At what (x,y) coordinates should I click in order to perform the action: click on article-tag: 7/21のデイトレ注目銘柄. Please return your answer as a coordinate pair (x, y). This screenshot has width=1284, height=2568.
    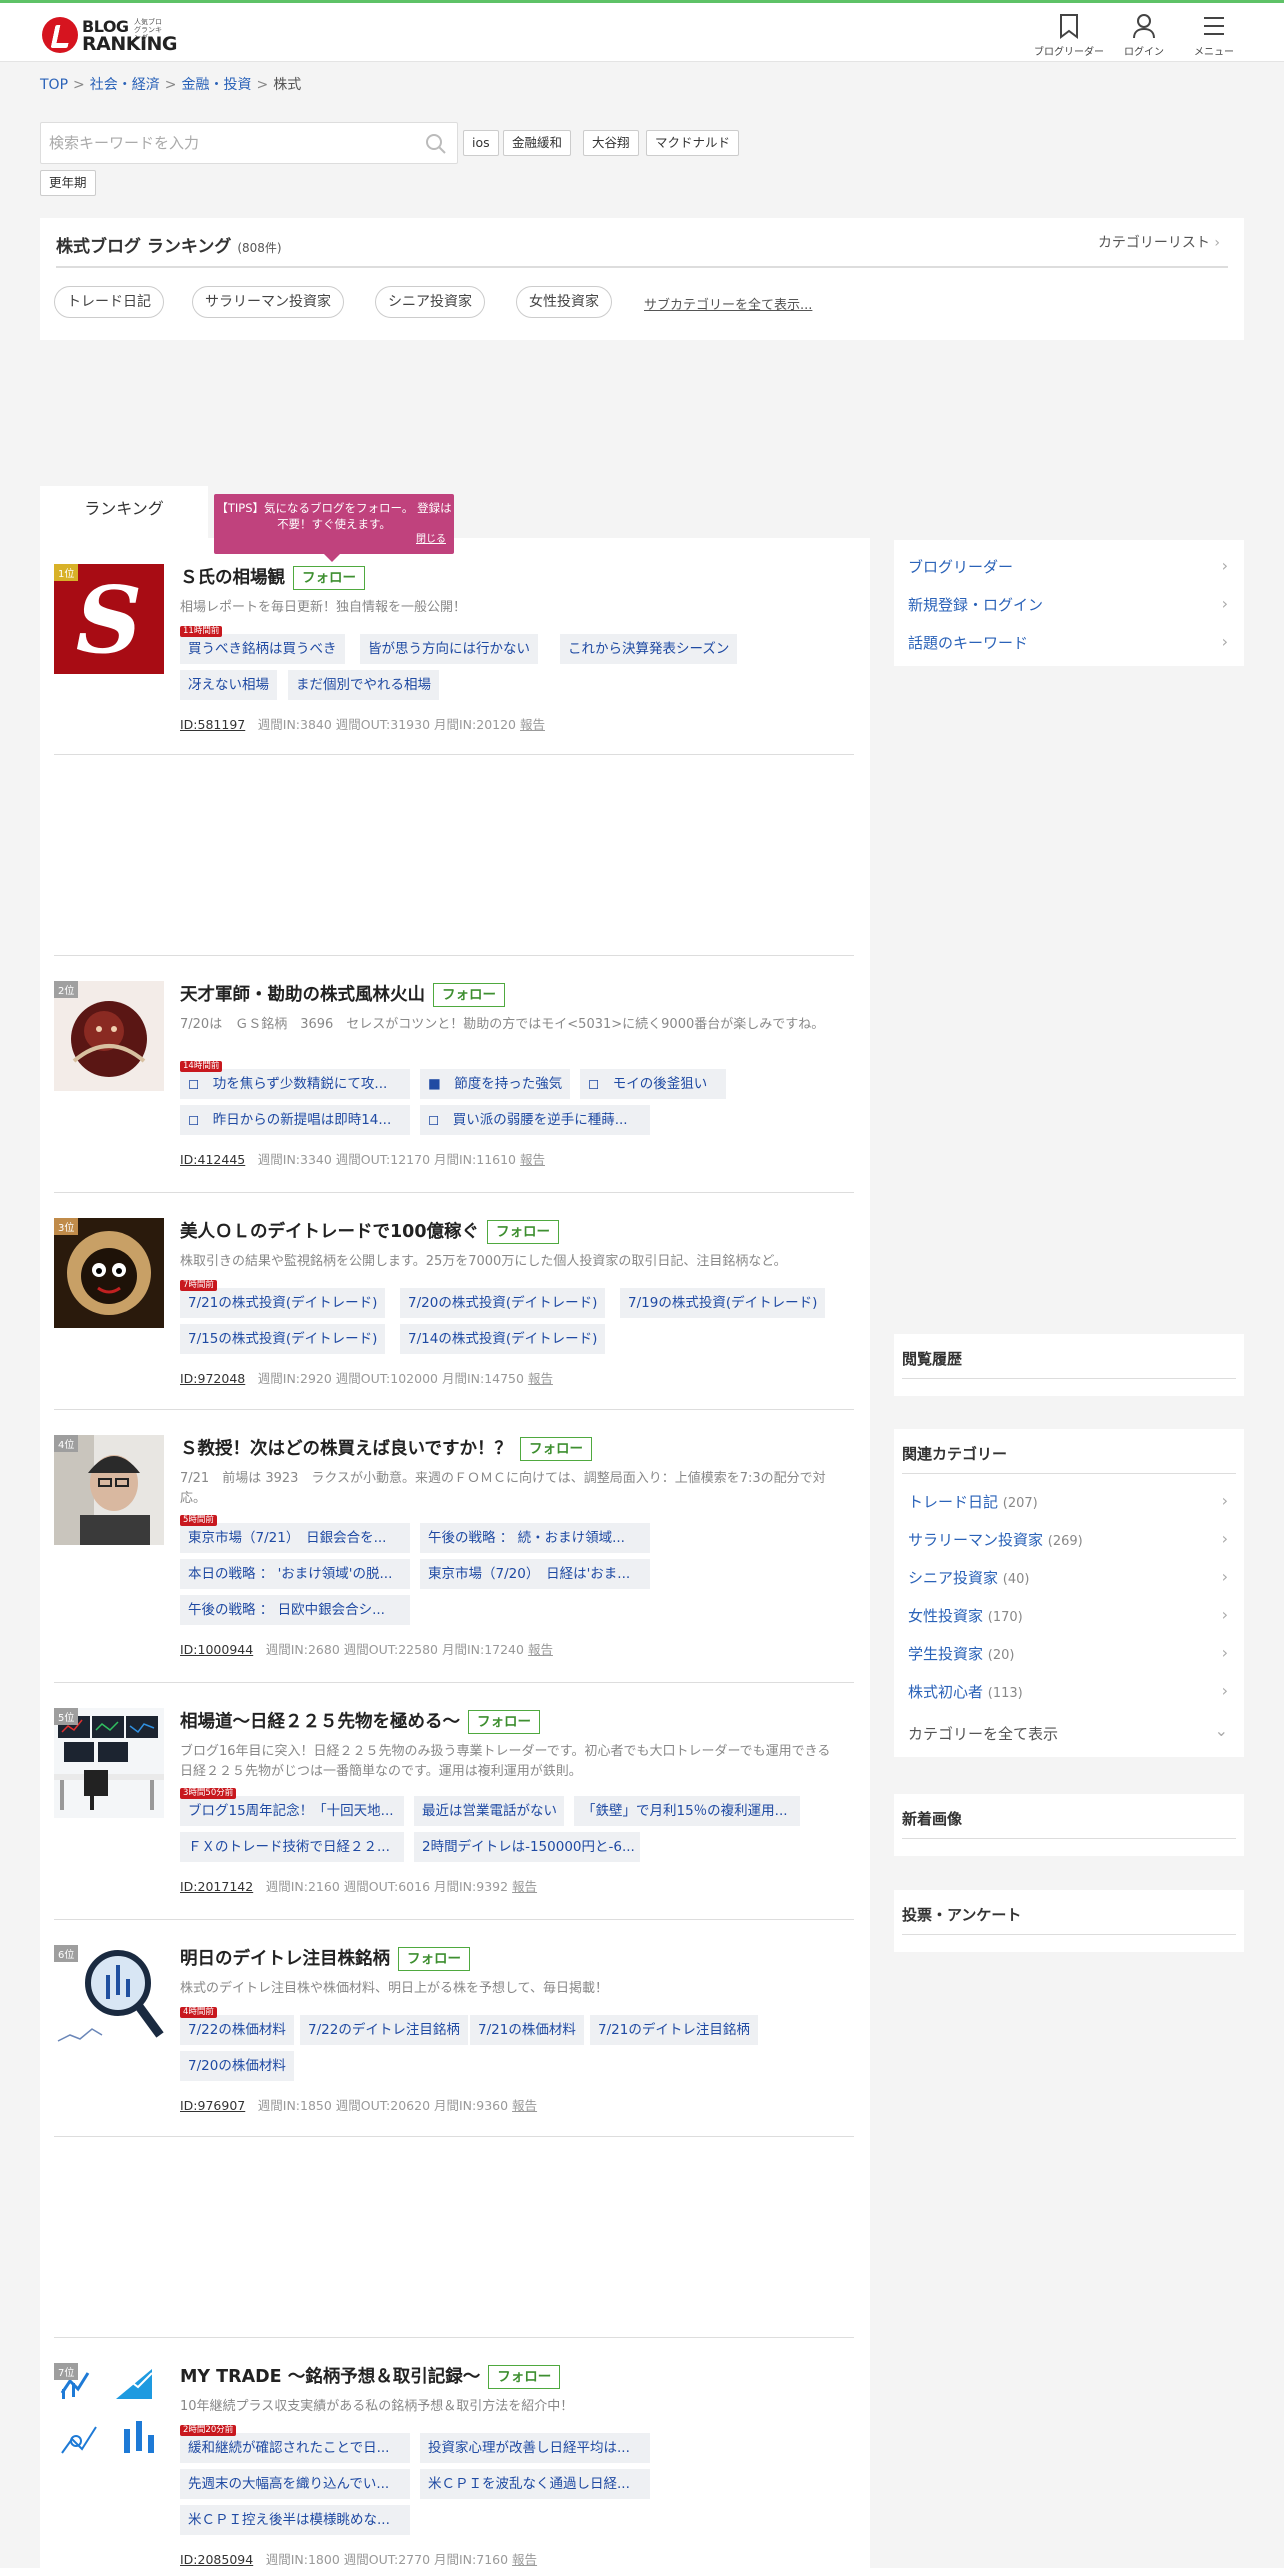
    Looking at the image, I should click on (674, 2030).